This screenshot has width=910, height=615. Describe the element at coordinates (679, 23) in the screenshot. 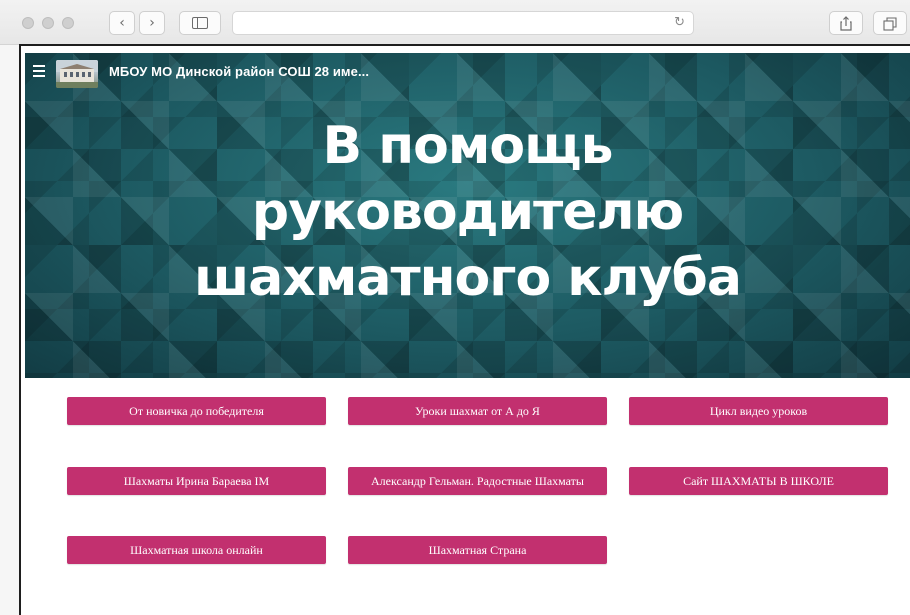

I see `reload-icon: ↻` at that location.